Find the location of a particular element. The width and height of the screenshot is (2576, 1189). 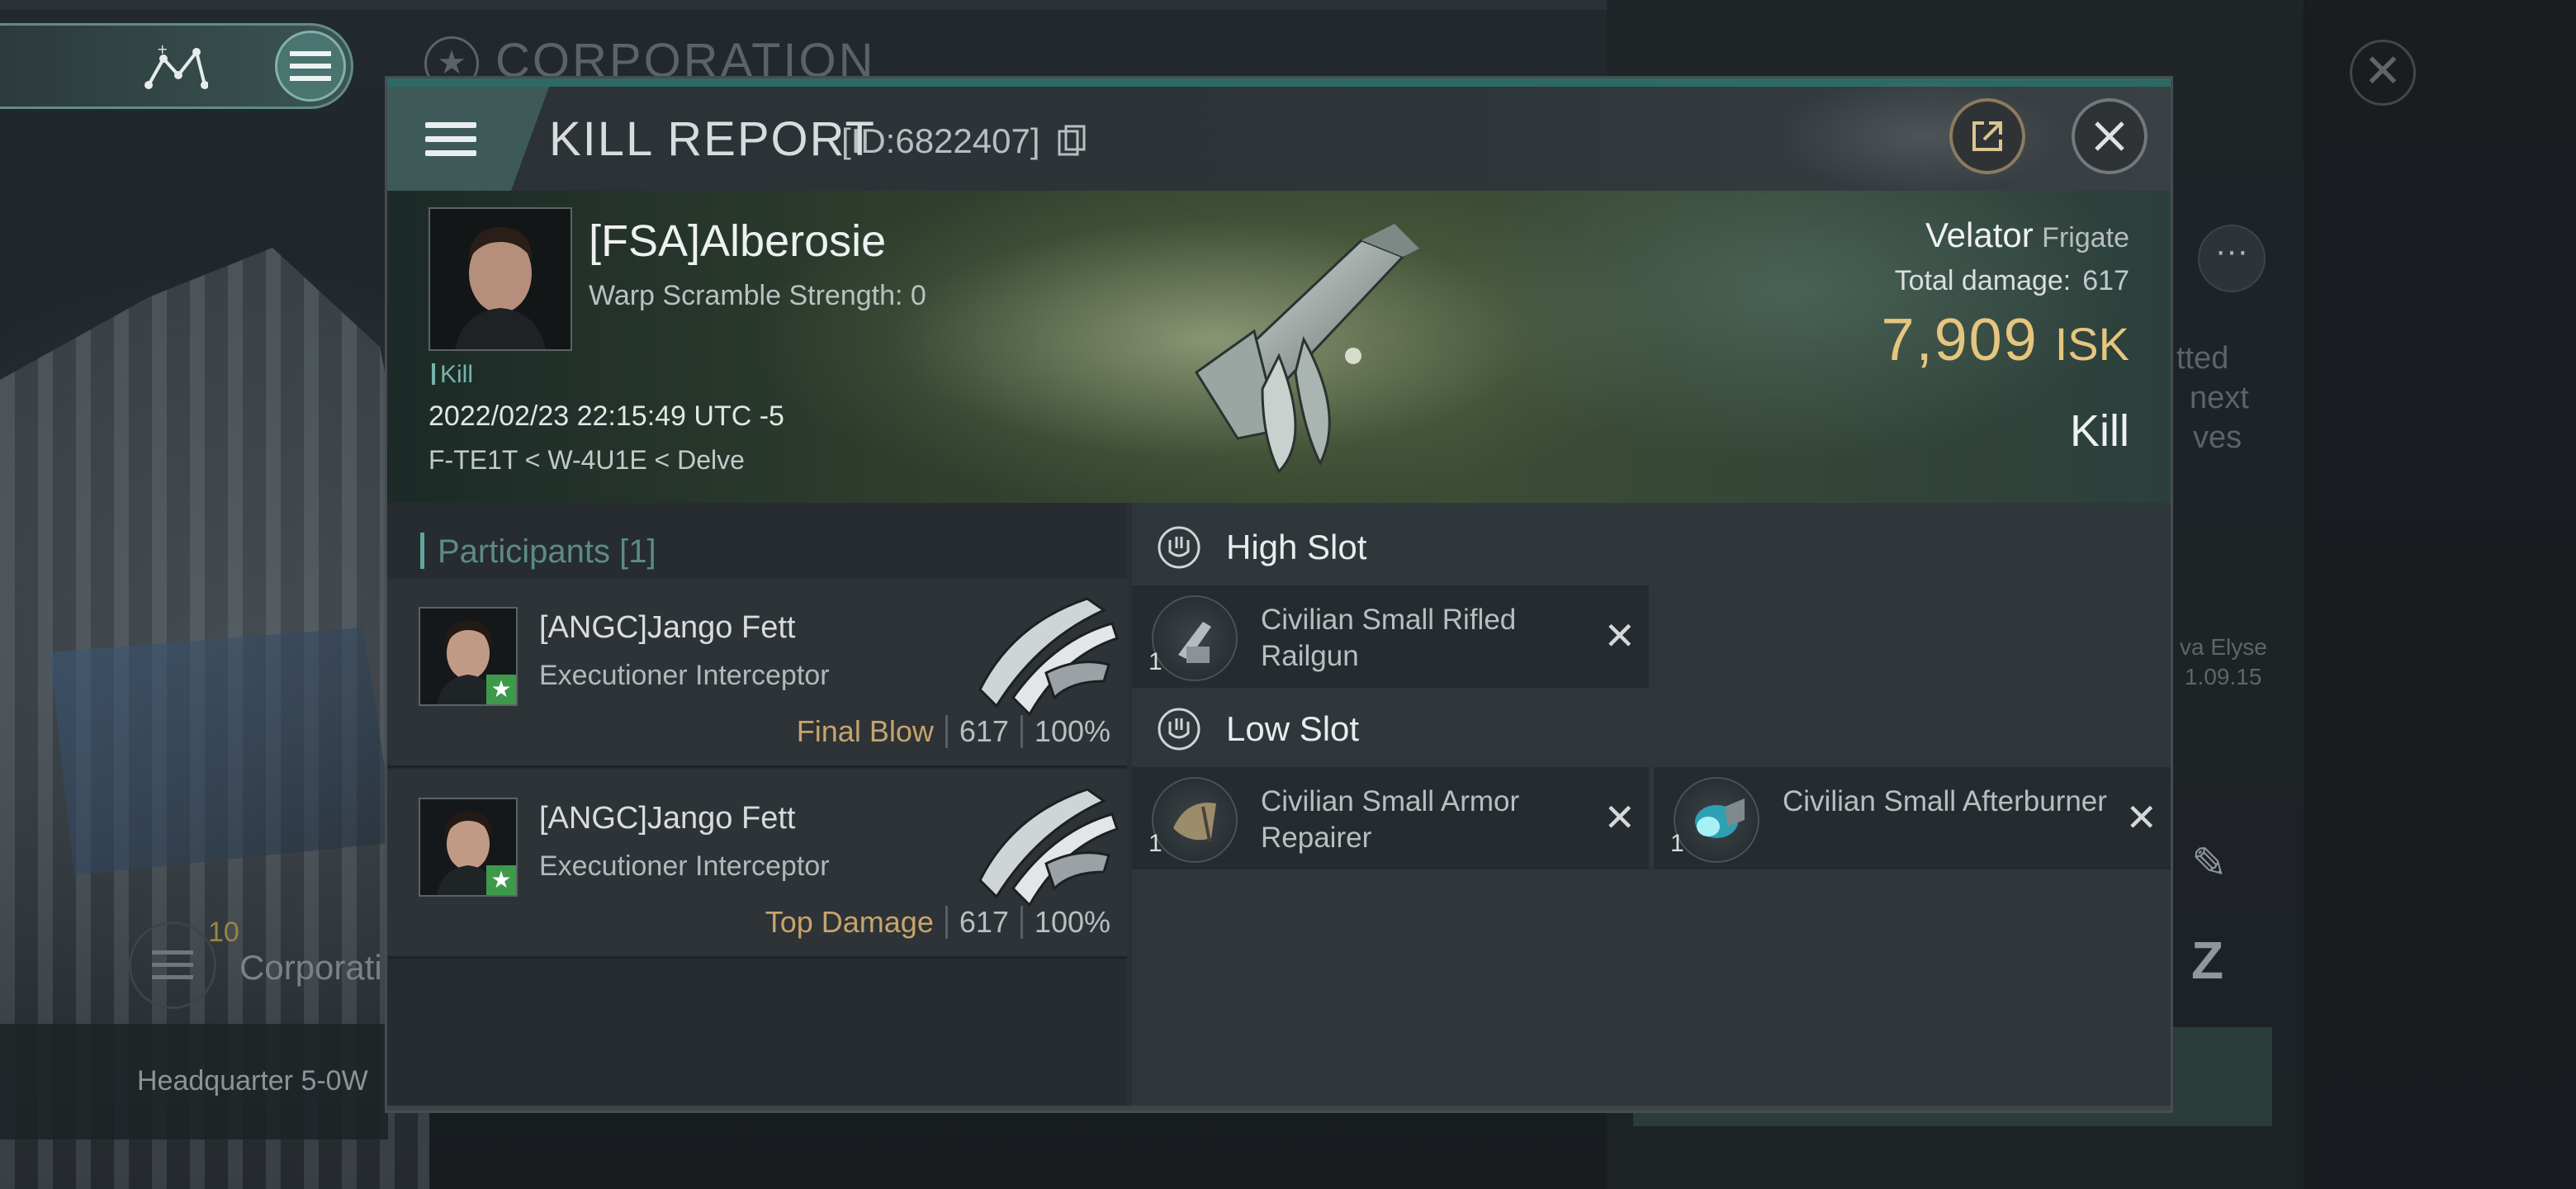

close-icon is located at coordinates (2109, 136).